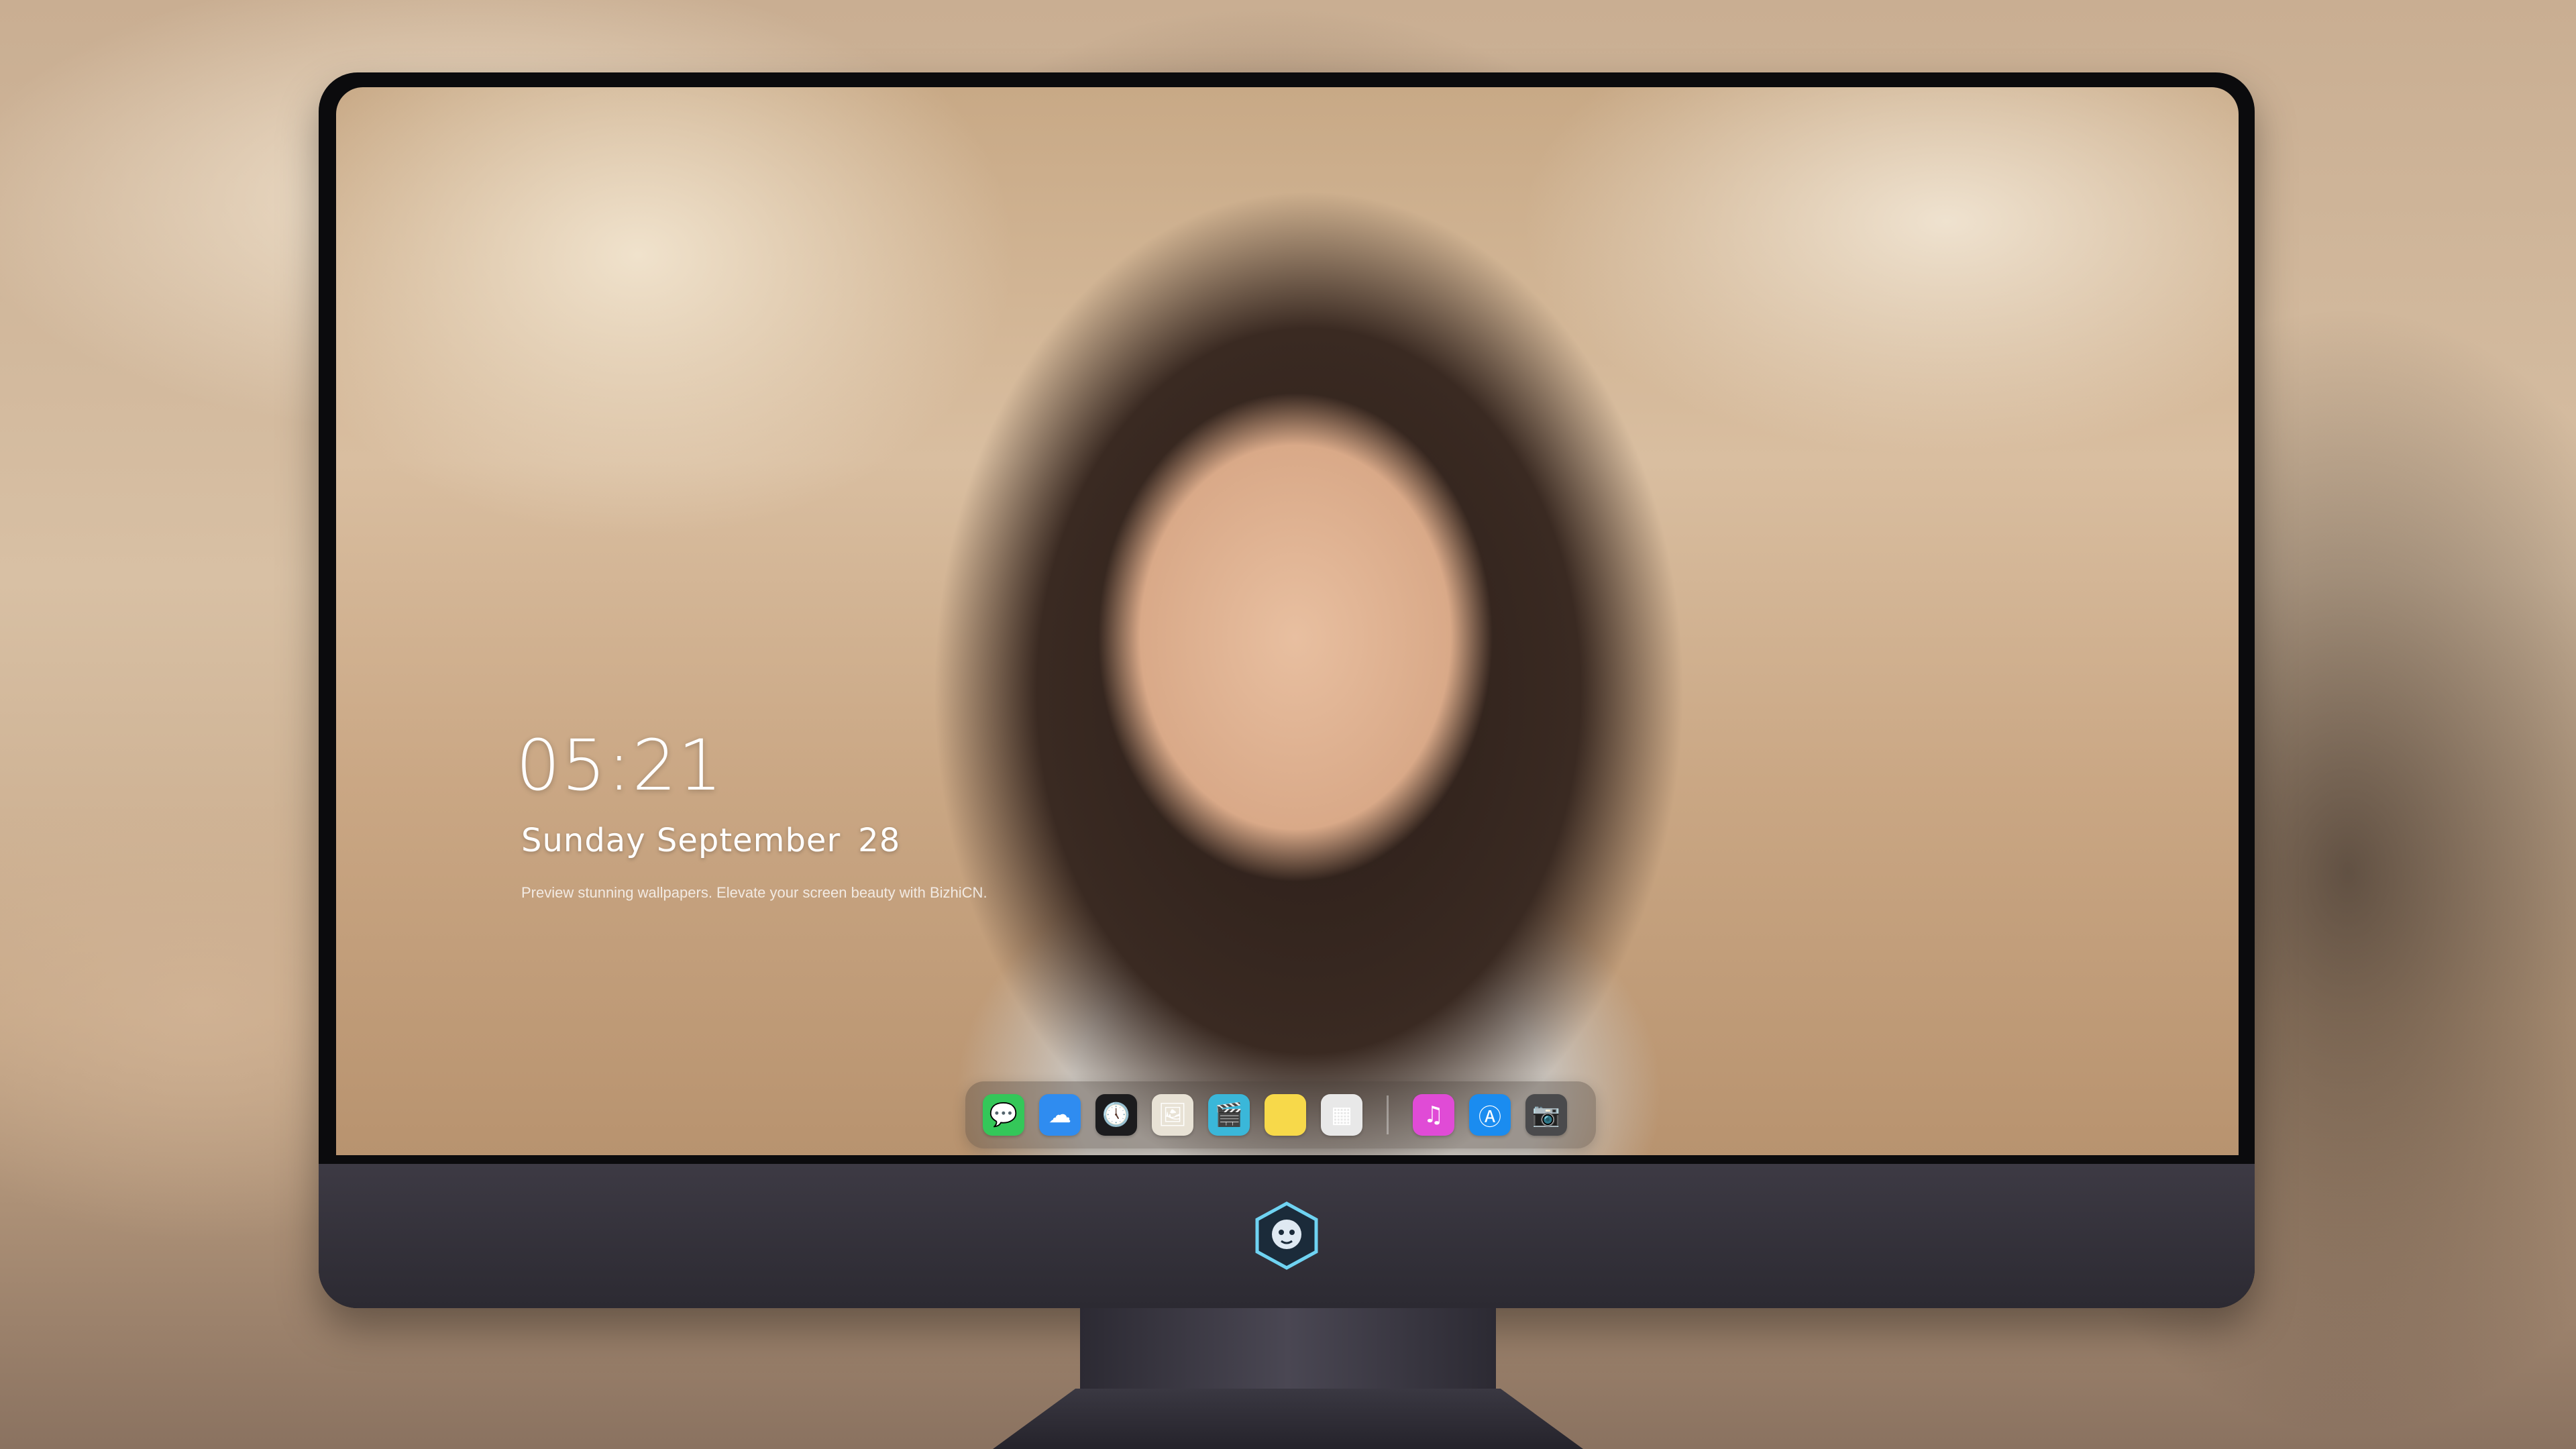  I want to click on music-icon: ♫, so click(1433, 1115).